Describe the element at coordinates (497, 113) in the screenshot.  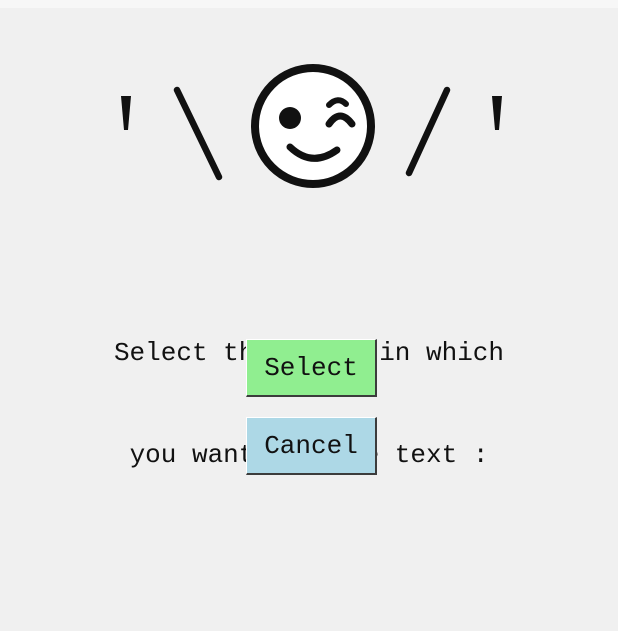
I see `right-apostrophe-mark` at that location.